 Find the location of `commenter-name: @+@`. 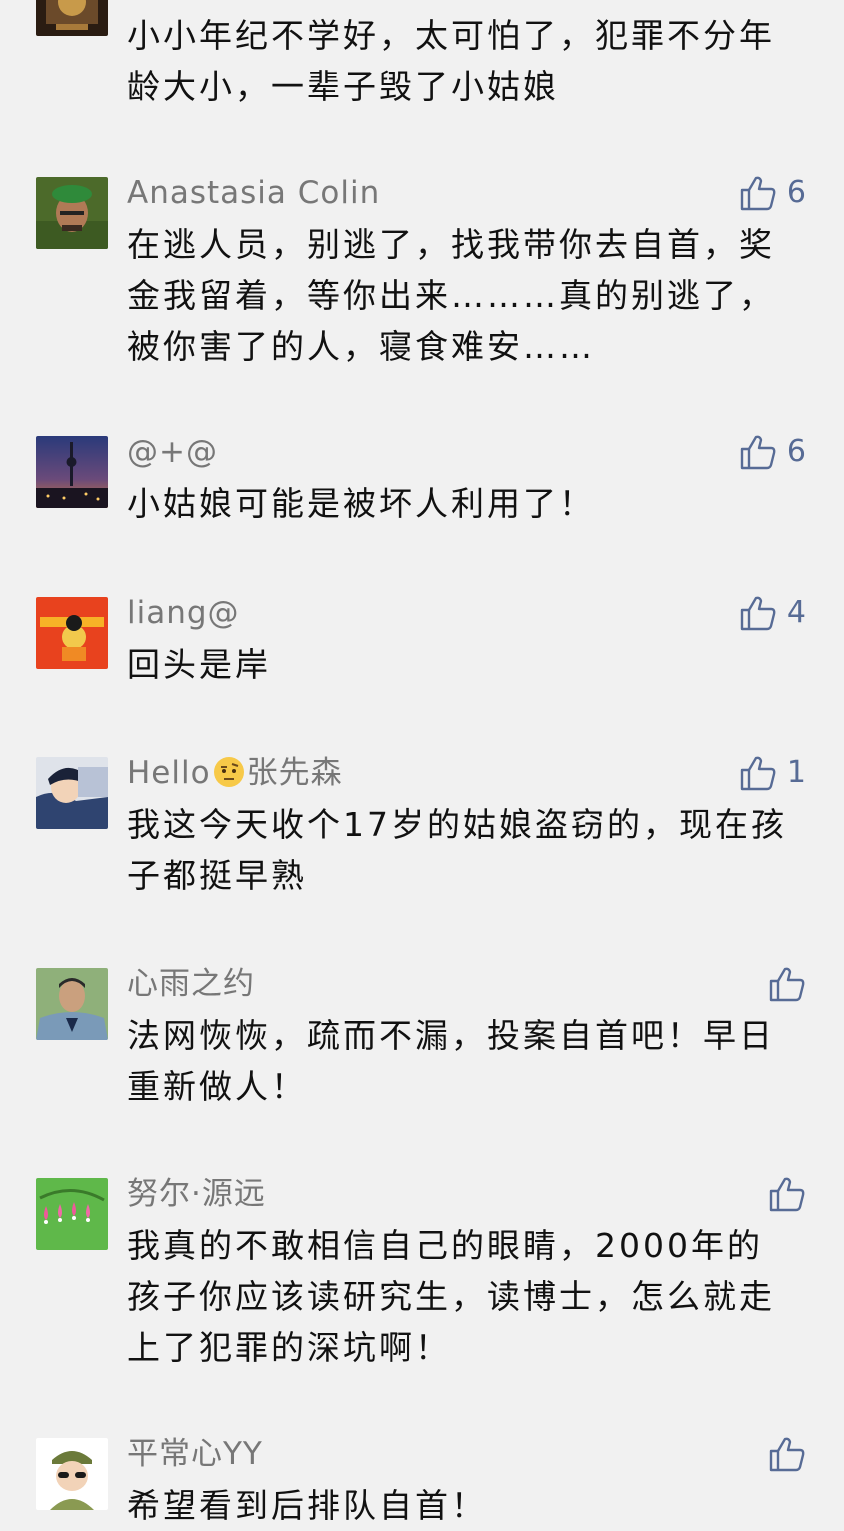

commenter-name: @+@ is located at coordinates (172, 452).